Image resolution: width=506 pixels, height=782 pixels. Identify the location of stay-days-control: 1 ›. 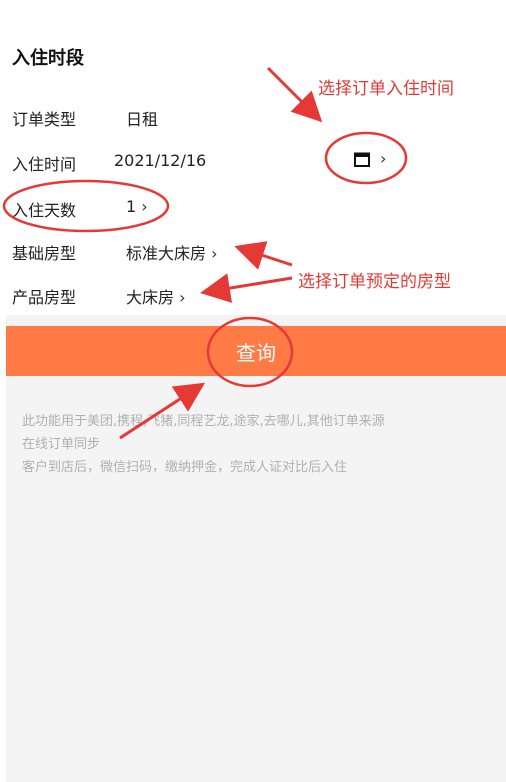
(137, 206).